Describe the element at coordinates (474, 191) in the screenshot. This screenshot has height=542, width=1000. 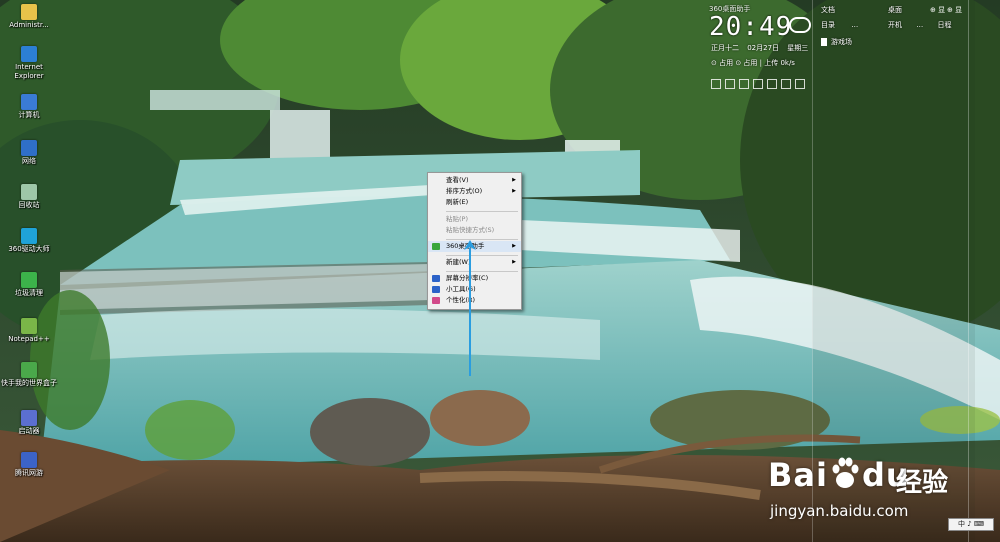
I see `menu-item-sort-by: 排序方式(O) ▶` at that location.